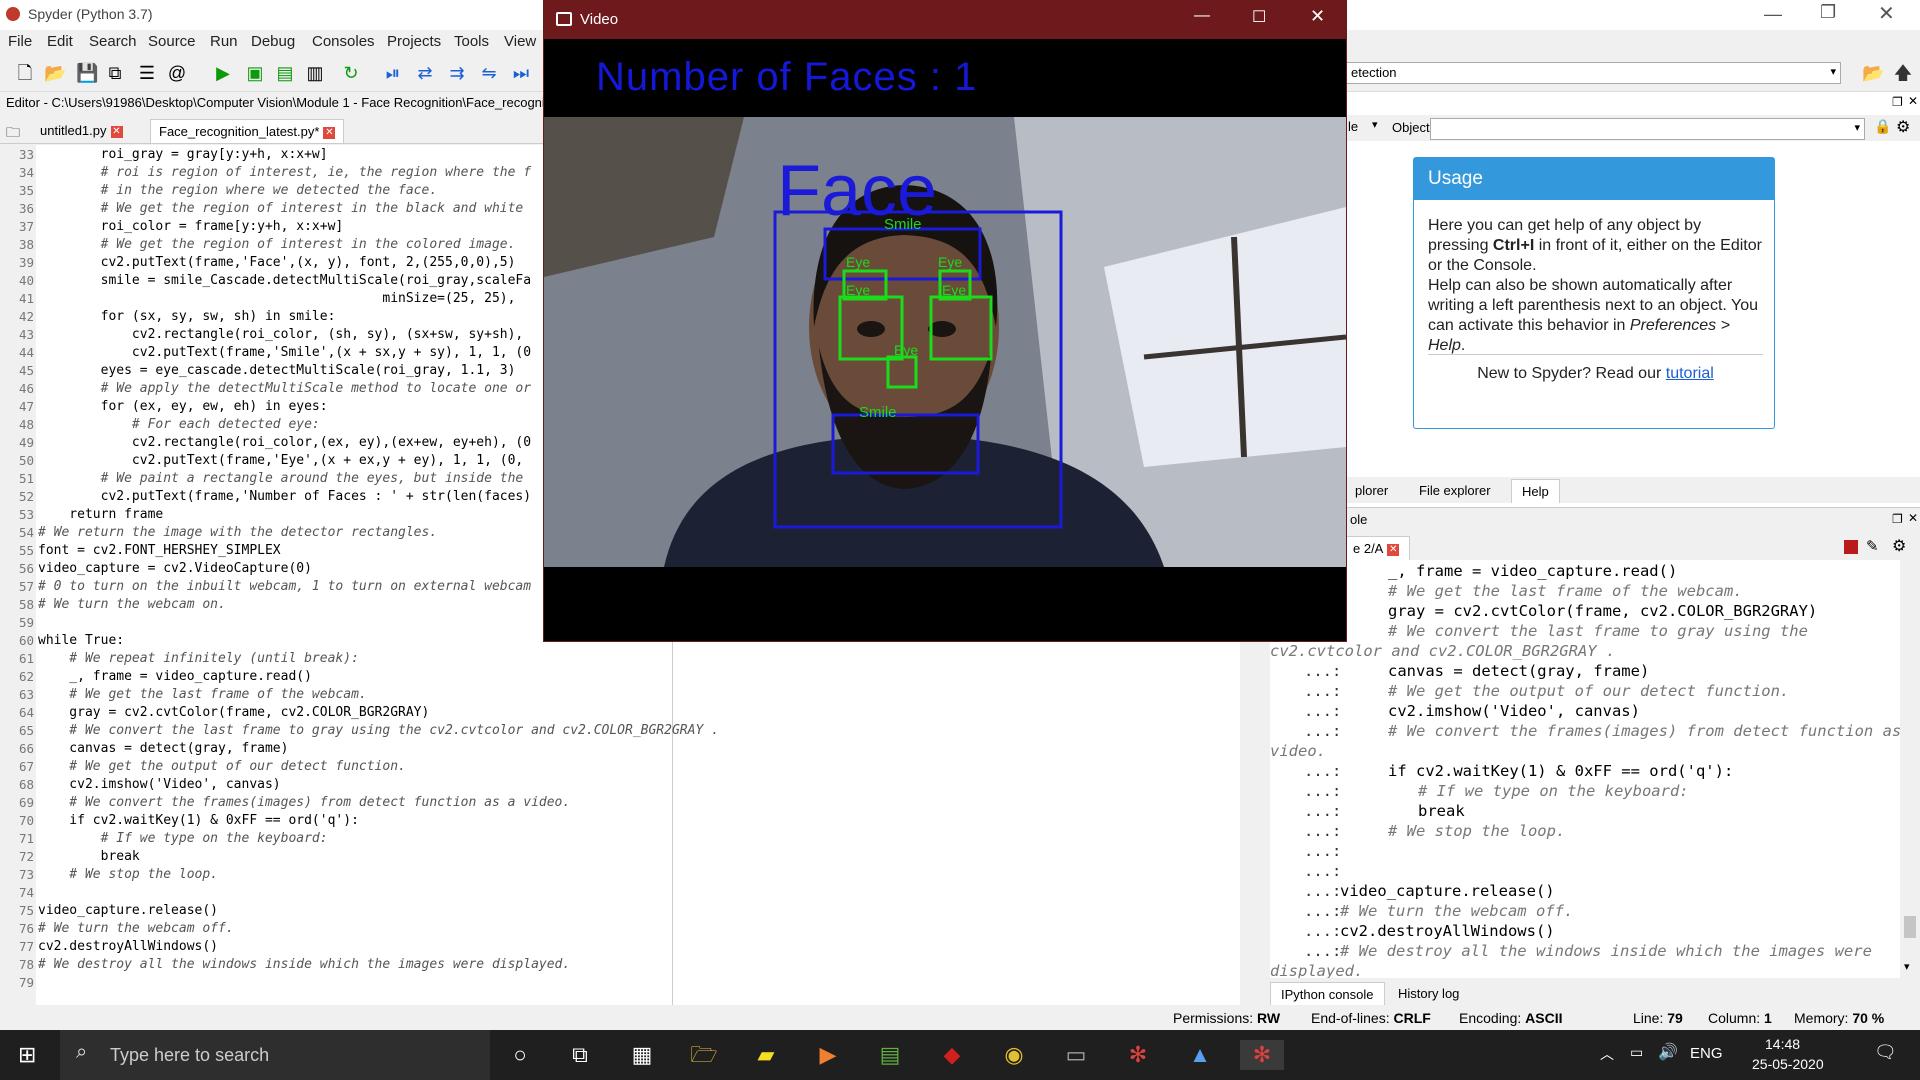 The width and height of the screenshot is (1920, 1080). What do you see at coordinates (704, 1055) in the screenshot?
I see `file-explorer-icon: 🗁` at bounding box center [704, 1055].